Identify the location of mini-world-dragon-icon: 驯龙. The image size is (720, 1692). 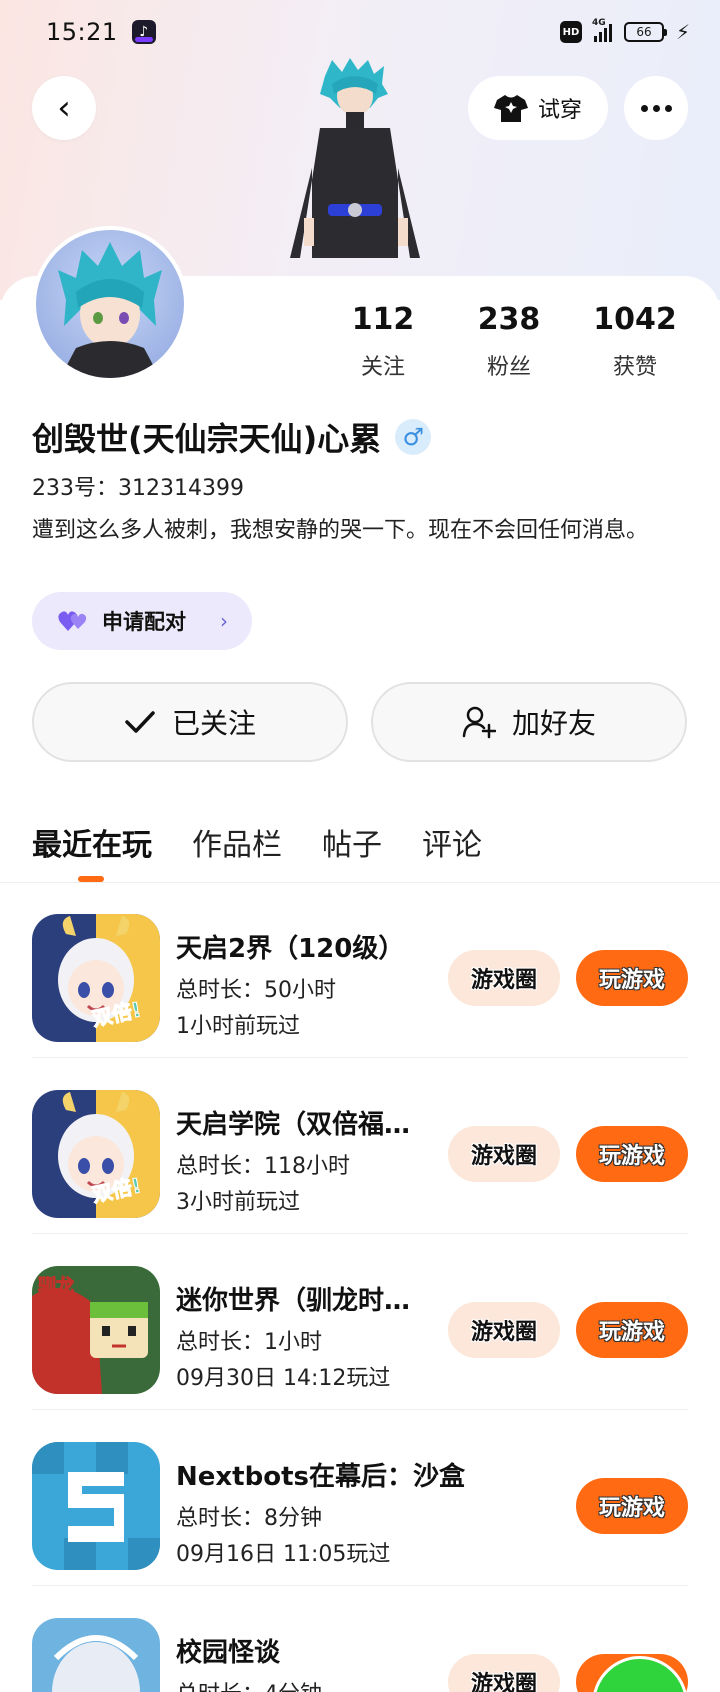
(96, 1330).